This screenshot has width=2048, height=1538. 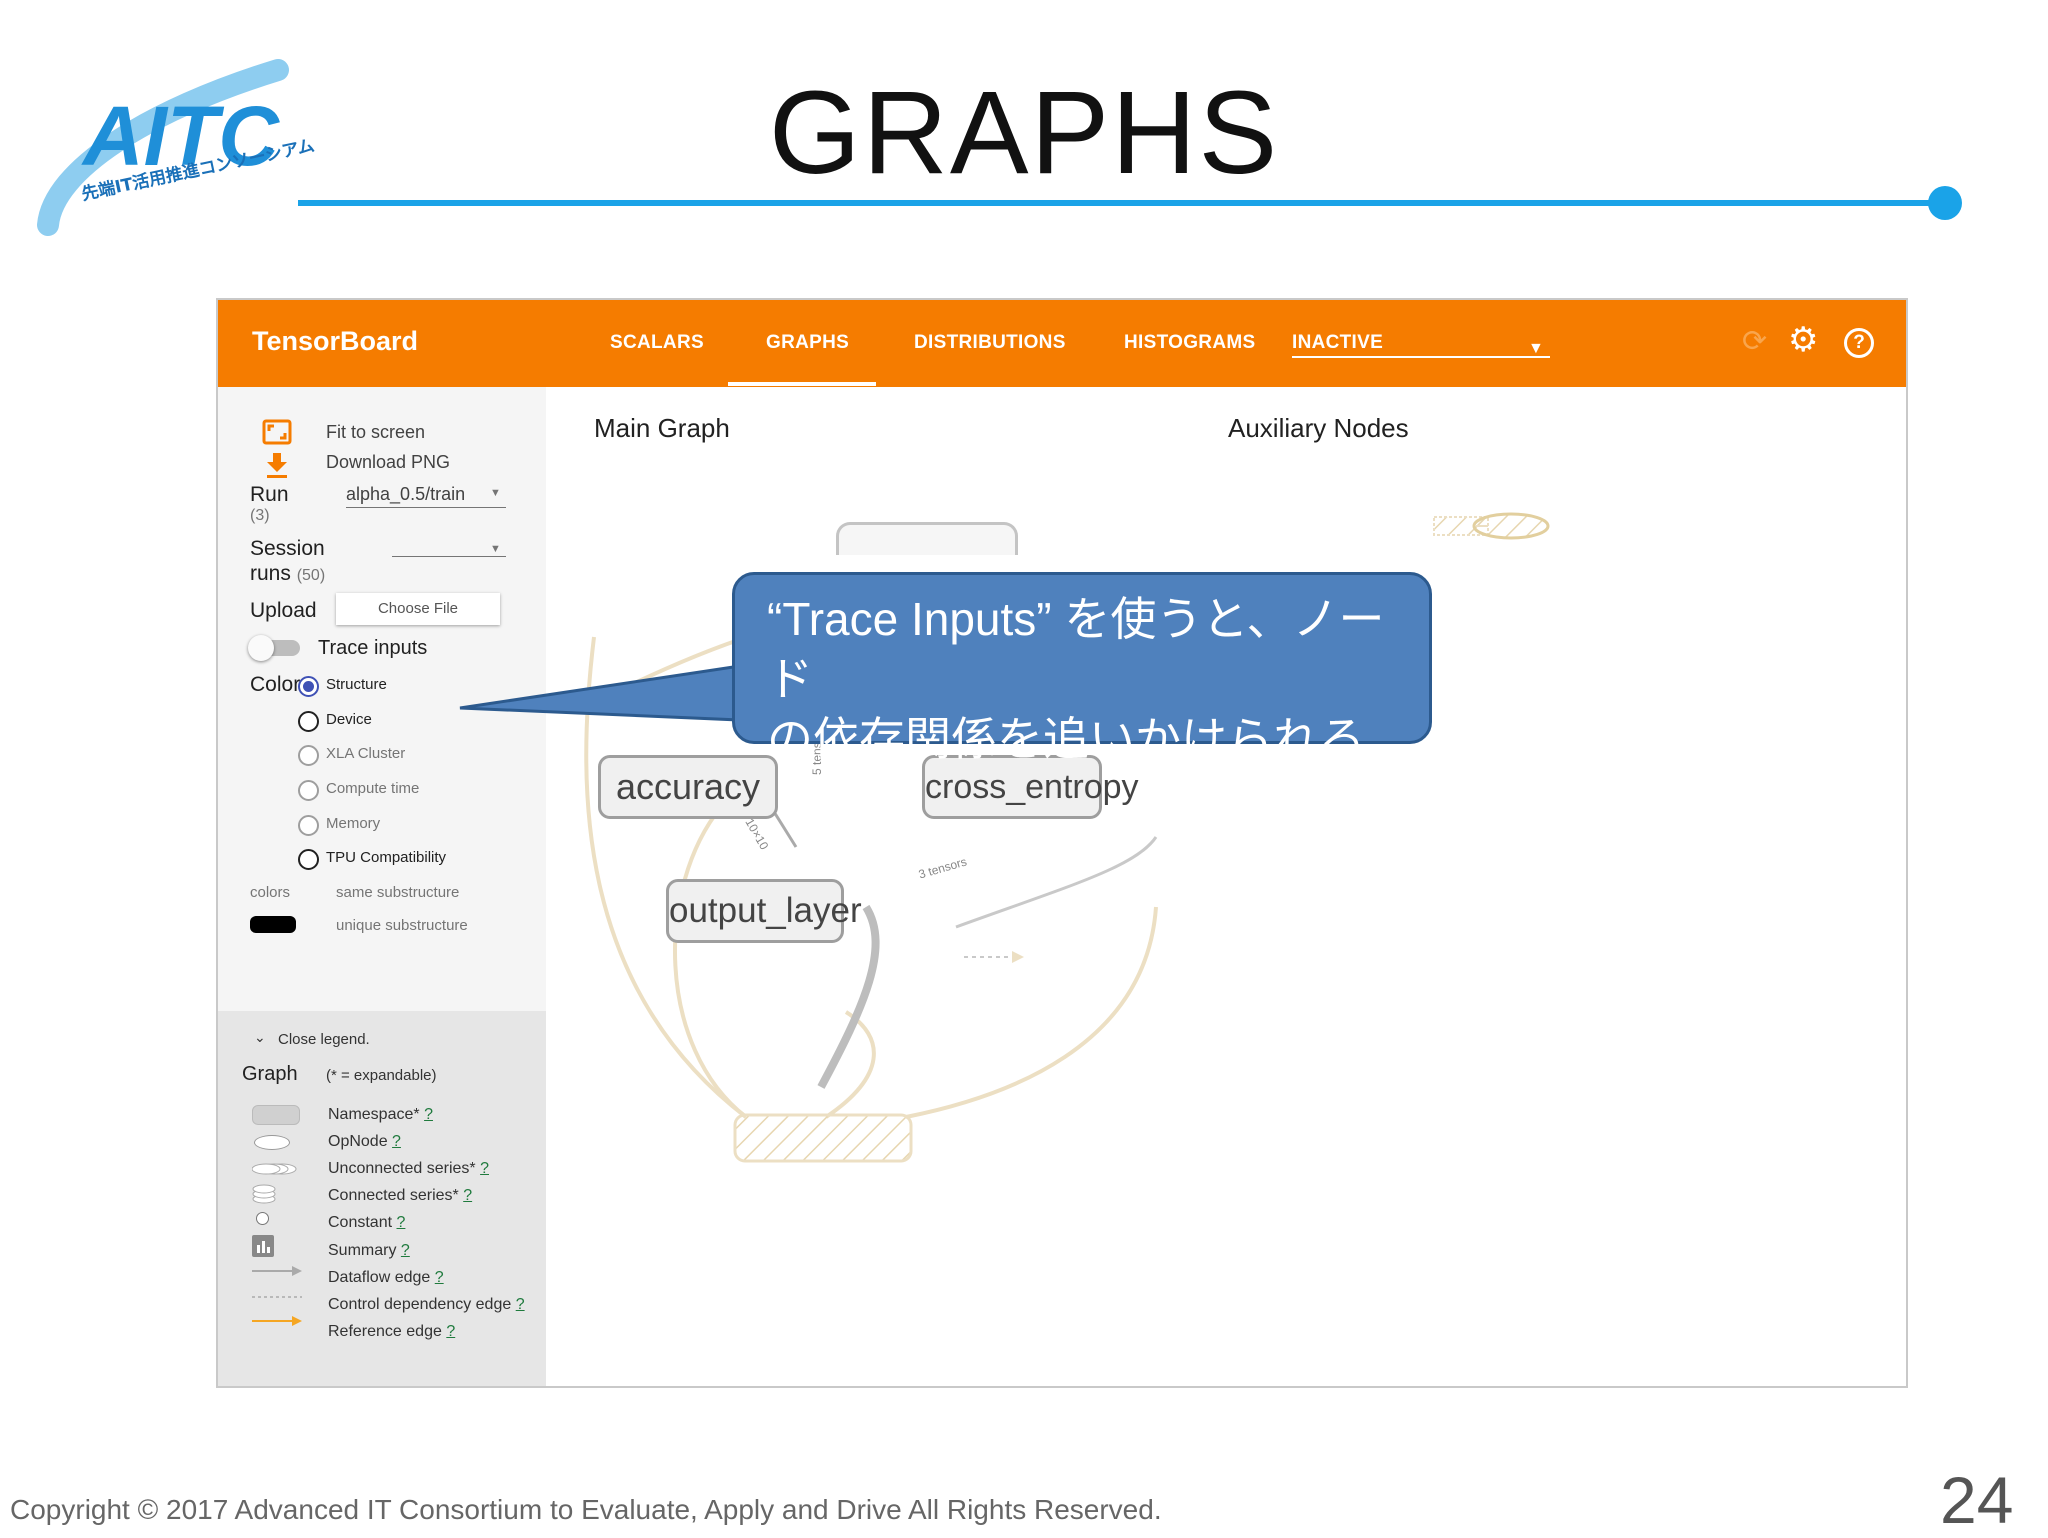 What do you see at coordinates (1977, 1500) in the screenshot?
I see `page-number: 24` at bounding box center [1977, 1500].